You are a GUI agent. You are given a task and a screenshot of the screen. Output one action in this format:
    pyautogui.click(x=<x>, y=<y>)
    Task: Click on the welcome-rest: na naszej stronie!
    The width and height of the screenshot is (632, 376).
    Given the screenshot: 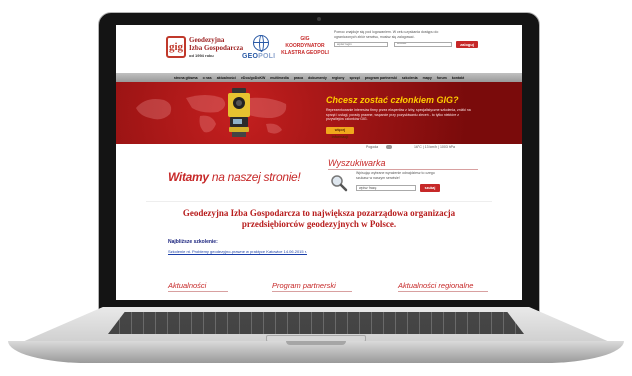 What is the action you would take?
    pyautogui.click(x=254, y=177)
    